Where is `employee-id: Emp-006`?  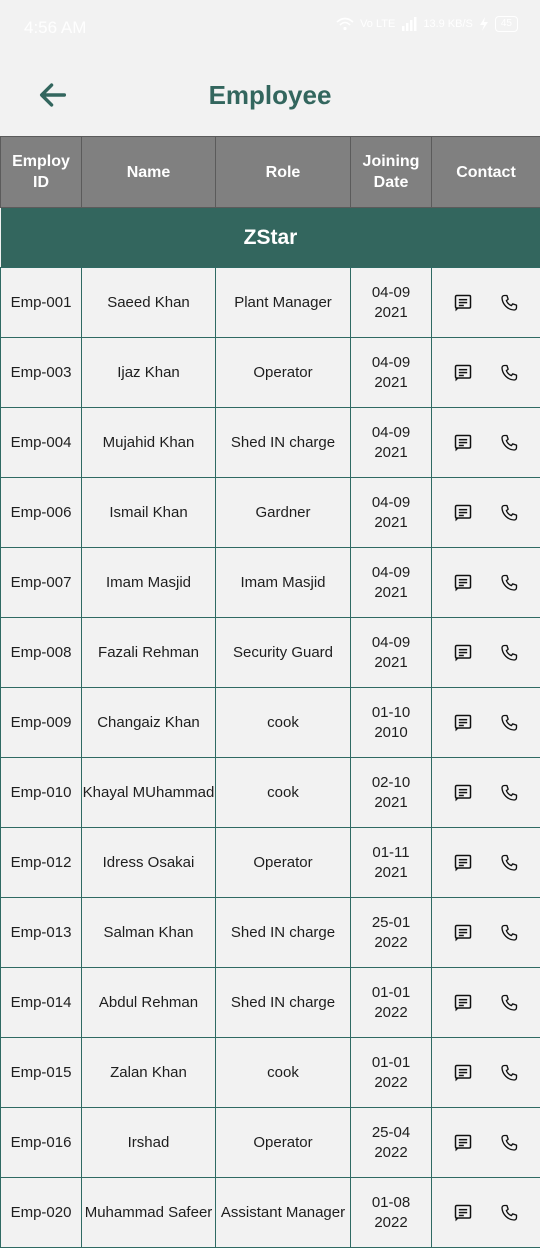 employee-id: Emp-006 is located at coordinates (41, 513).